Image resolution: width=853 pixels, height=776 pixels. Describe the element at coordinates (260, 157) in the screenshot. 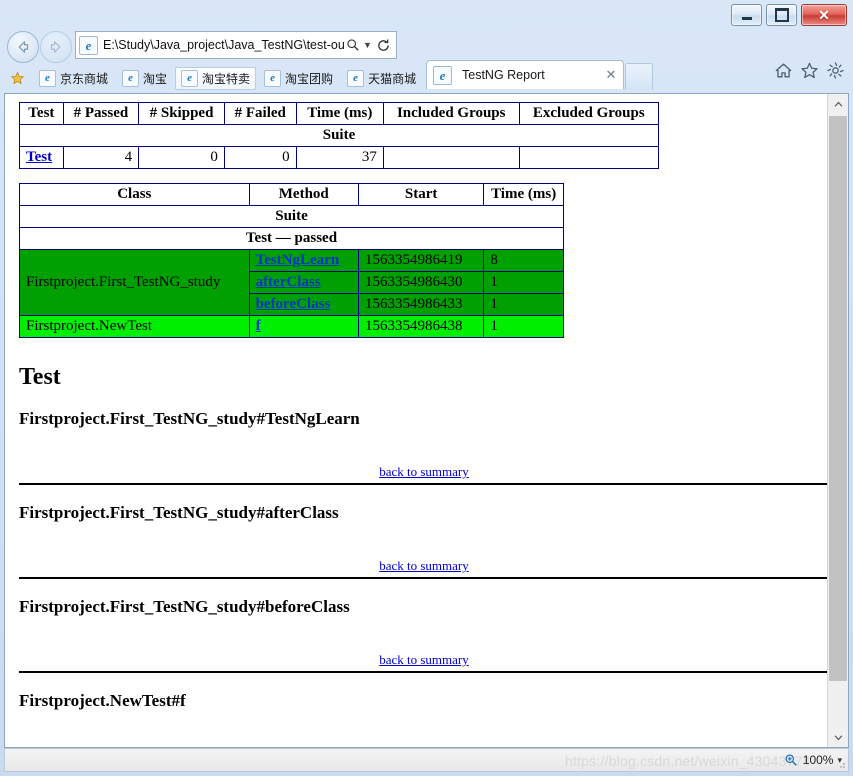

I see `summary-failed-value: 0` at that location.